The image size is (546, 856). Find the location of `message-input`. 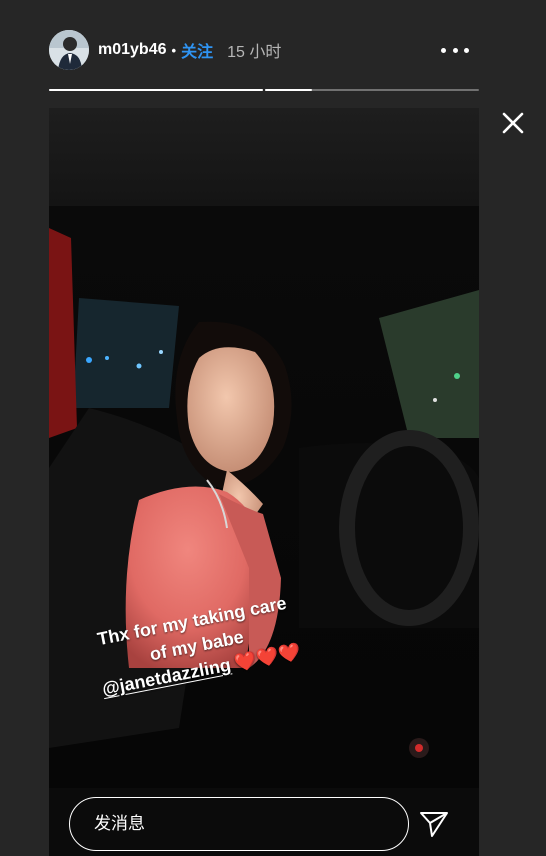

message-input is located at coordinates (239, 824).